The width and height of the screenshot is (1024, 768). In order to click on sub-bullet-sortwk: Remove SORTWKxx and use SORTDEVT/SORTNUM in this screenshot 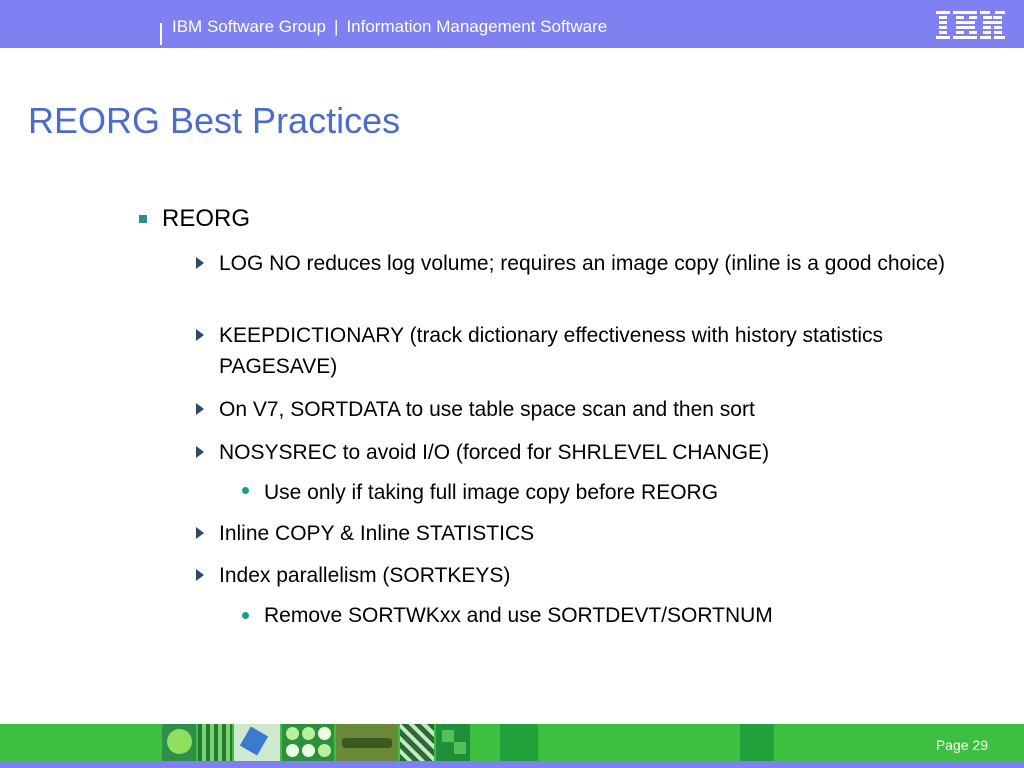, I will do `click(518, 615)`.